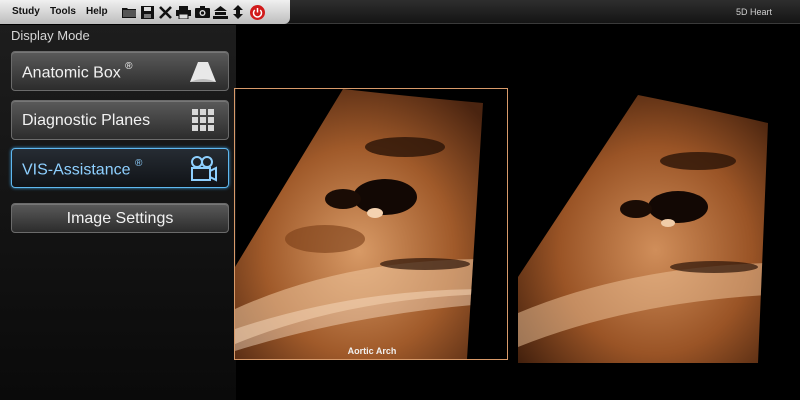 This screenshot has width=800, height=400. I want to click on video-camera-icon, so click(203, 169).